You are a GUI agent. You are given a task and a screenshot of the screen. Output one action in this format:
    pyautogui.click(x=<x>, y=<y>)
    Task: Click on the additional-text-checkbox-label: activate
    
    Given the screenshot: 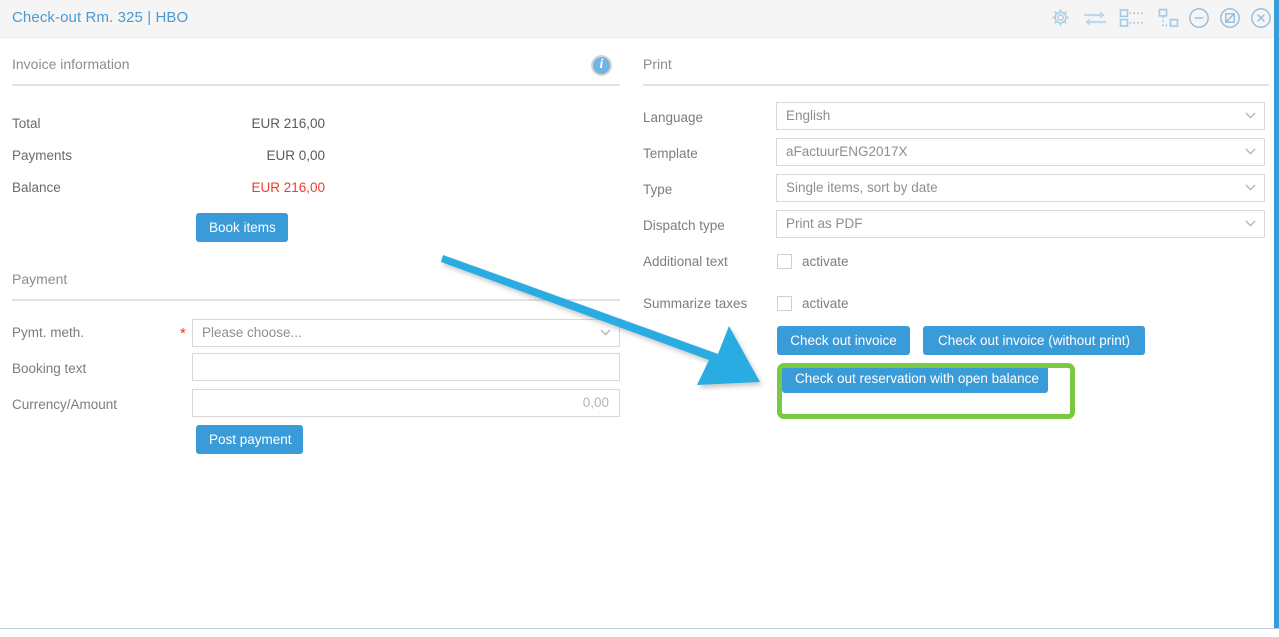 What is the action you would take?
    pyautogui.click(x=825, y=261)
    